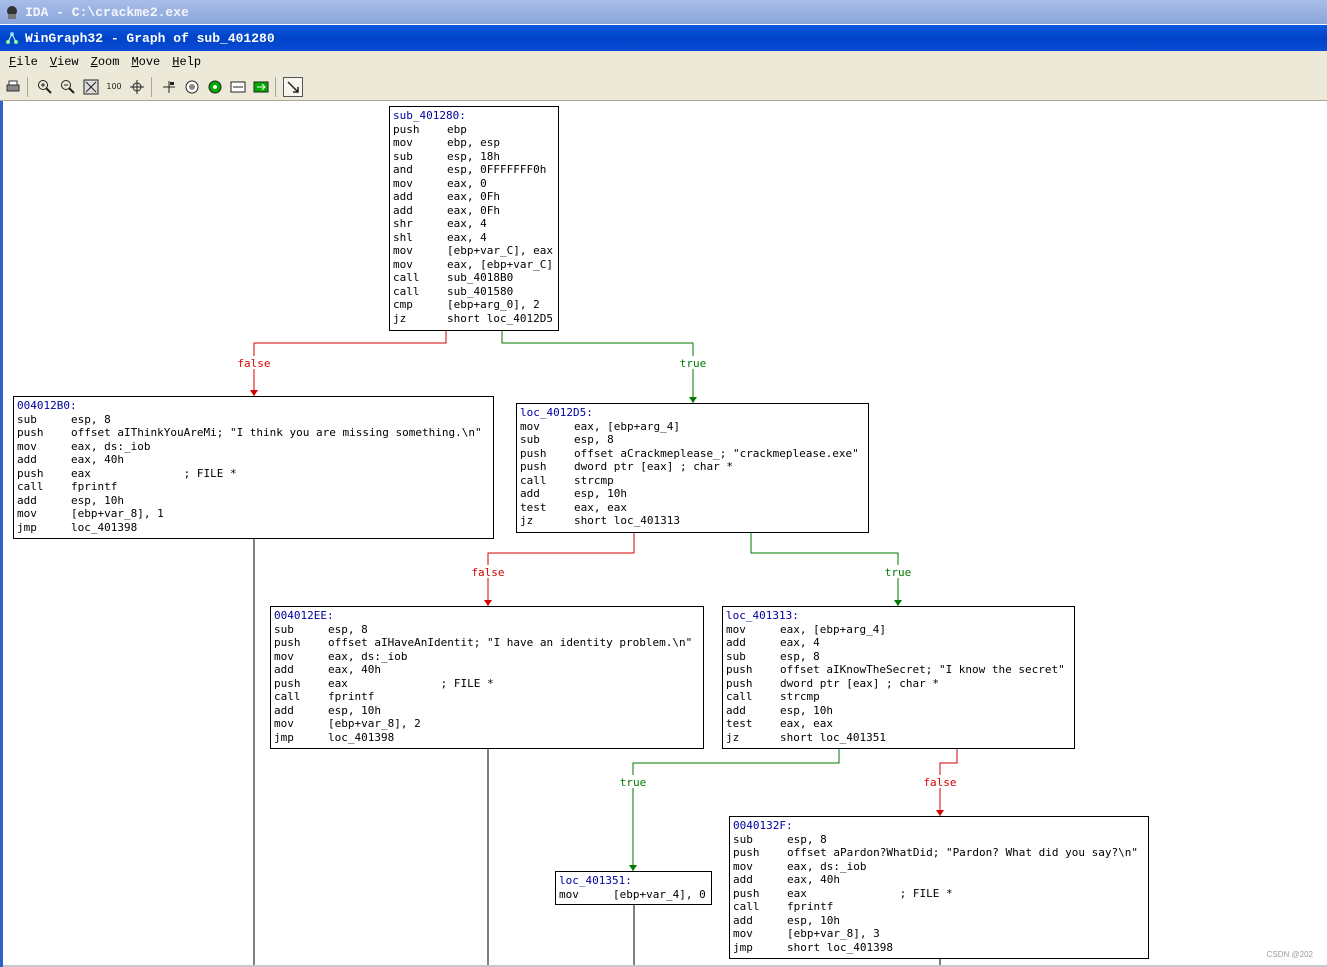 This screenshot has width=1327, height=967. I want to click on instruction-line: add eax, 40h, so click(487, 670).